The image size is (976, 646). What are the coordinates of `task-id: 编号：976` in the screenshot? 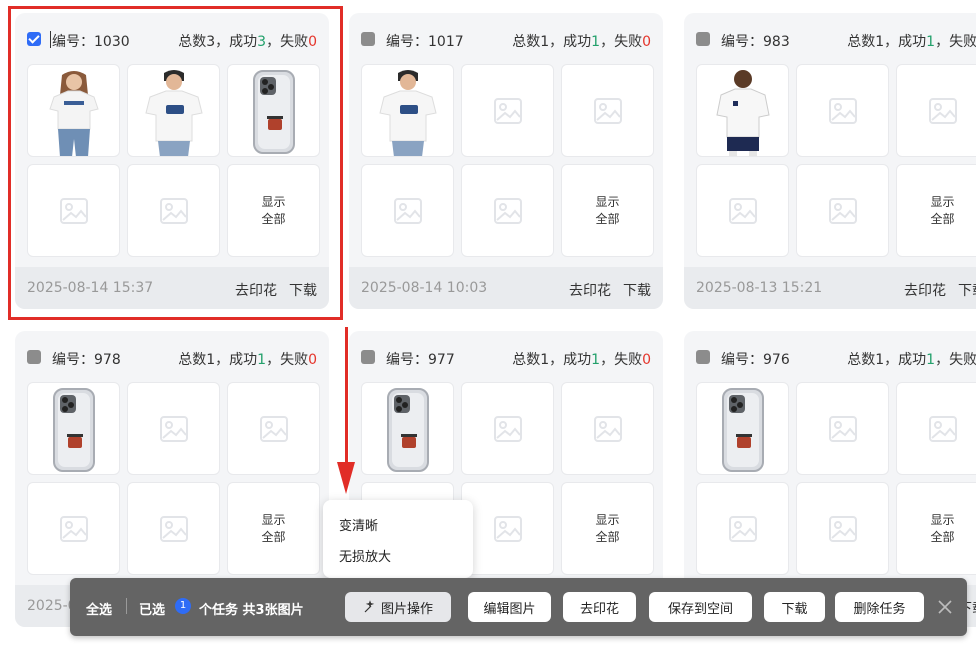 It's located at (755, 360).